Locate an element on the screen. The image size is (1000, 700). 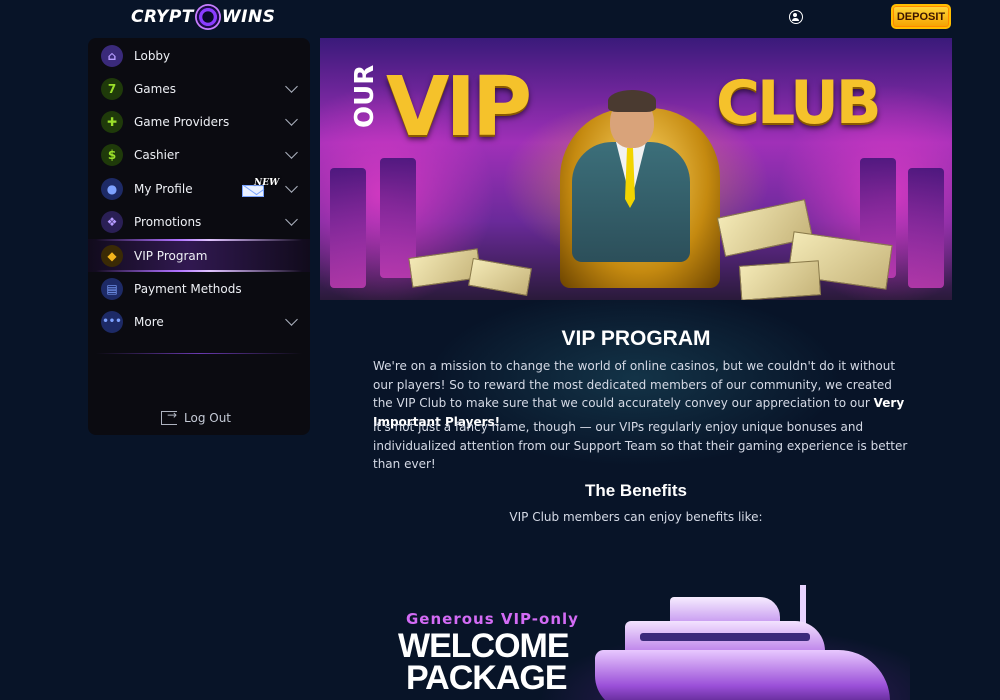
yacht-illustration is located at coordinates (742, 675).